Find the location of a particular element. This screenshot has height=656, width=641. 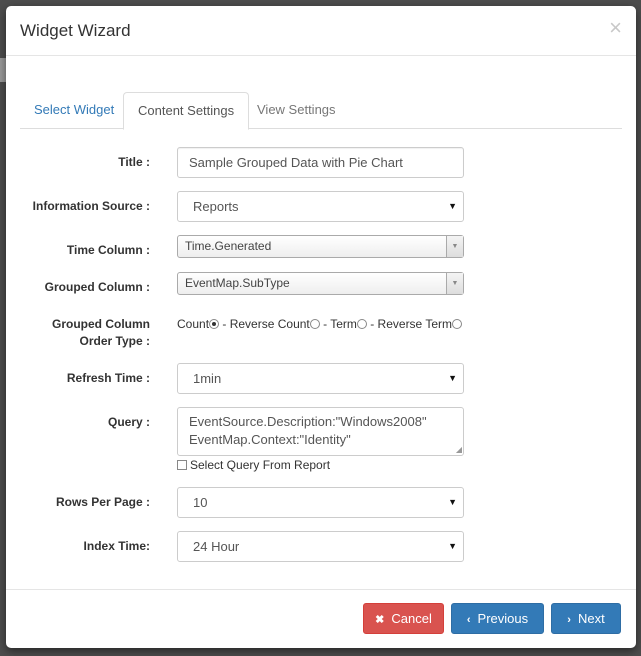

radio-label-reverse-term: - Reverse Term is located at coordinates (411, 323).